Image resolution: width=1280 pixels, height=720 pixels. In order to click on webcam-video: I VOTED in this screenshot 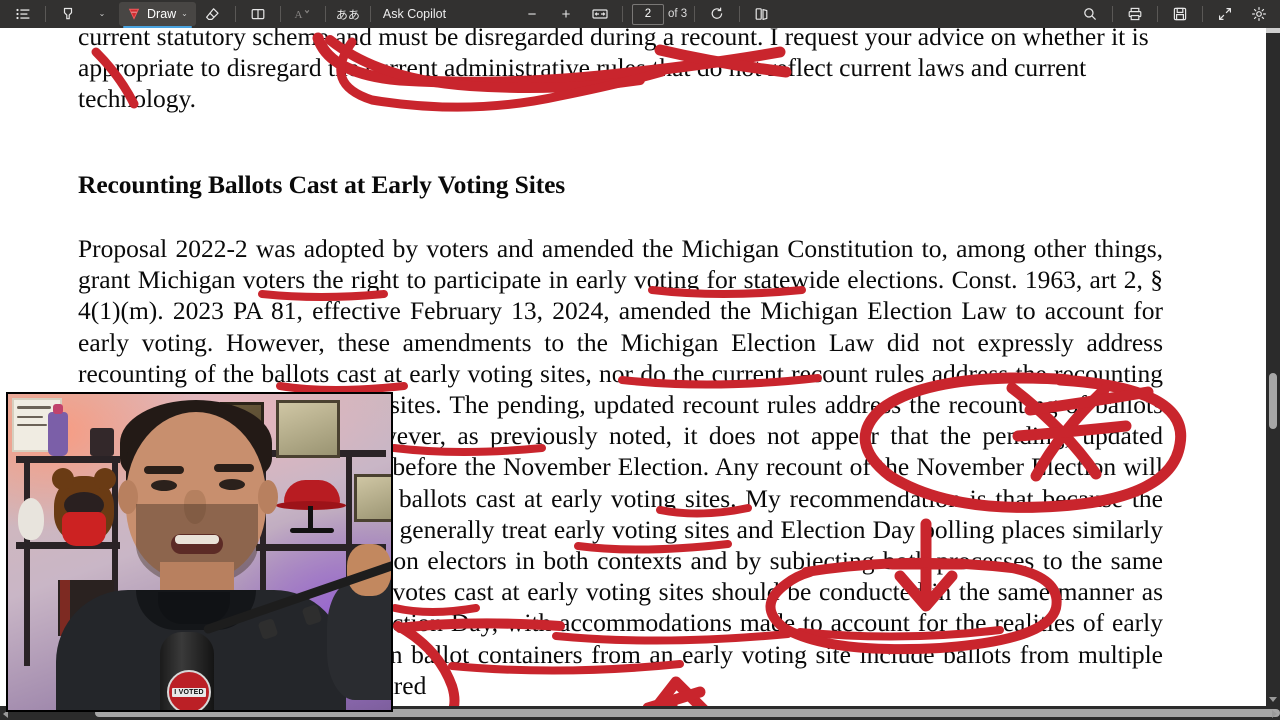, I will do `click(199, 552)`.